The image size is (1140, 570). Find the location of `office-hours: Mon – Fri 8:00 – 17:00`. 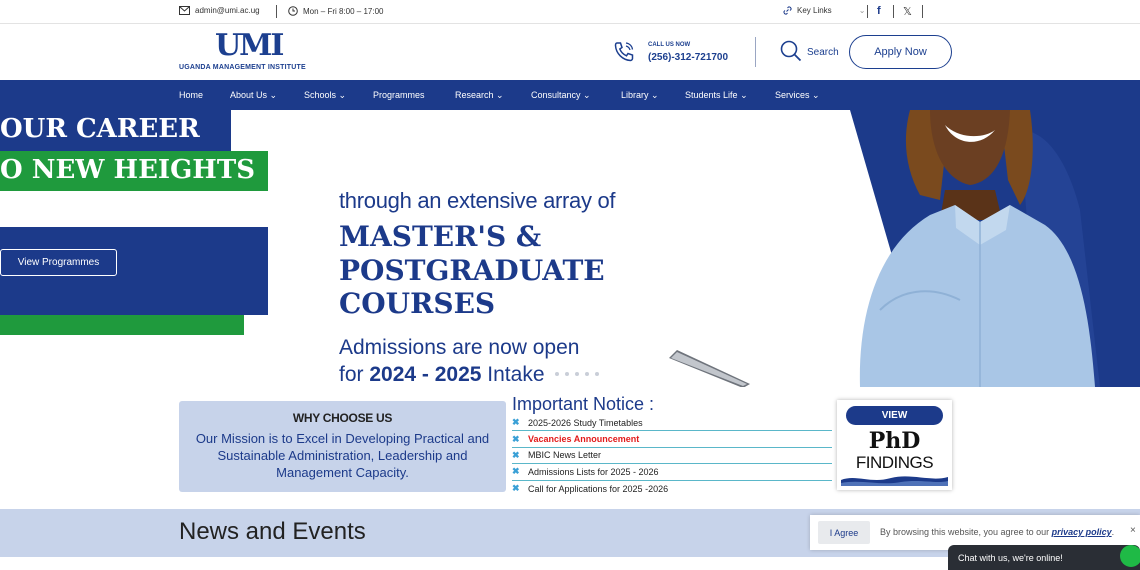

office-hours: Mon – Fri 8:00 – 17:00 is located at coordinates (336, 11).